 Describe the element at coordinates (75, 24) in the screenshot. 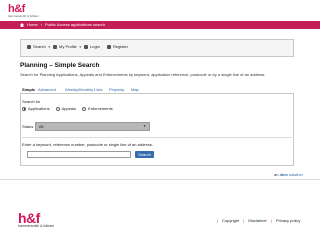

I see `breadcrumb-current: Public Access applications search` at that location.